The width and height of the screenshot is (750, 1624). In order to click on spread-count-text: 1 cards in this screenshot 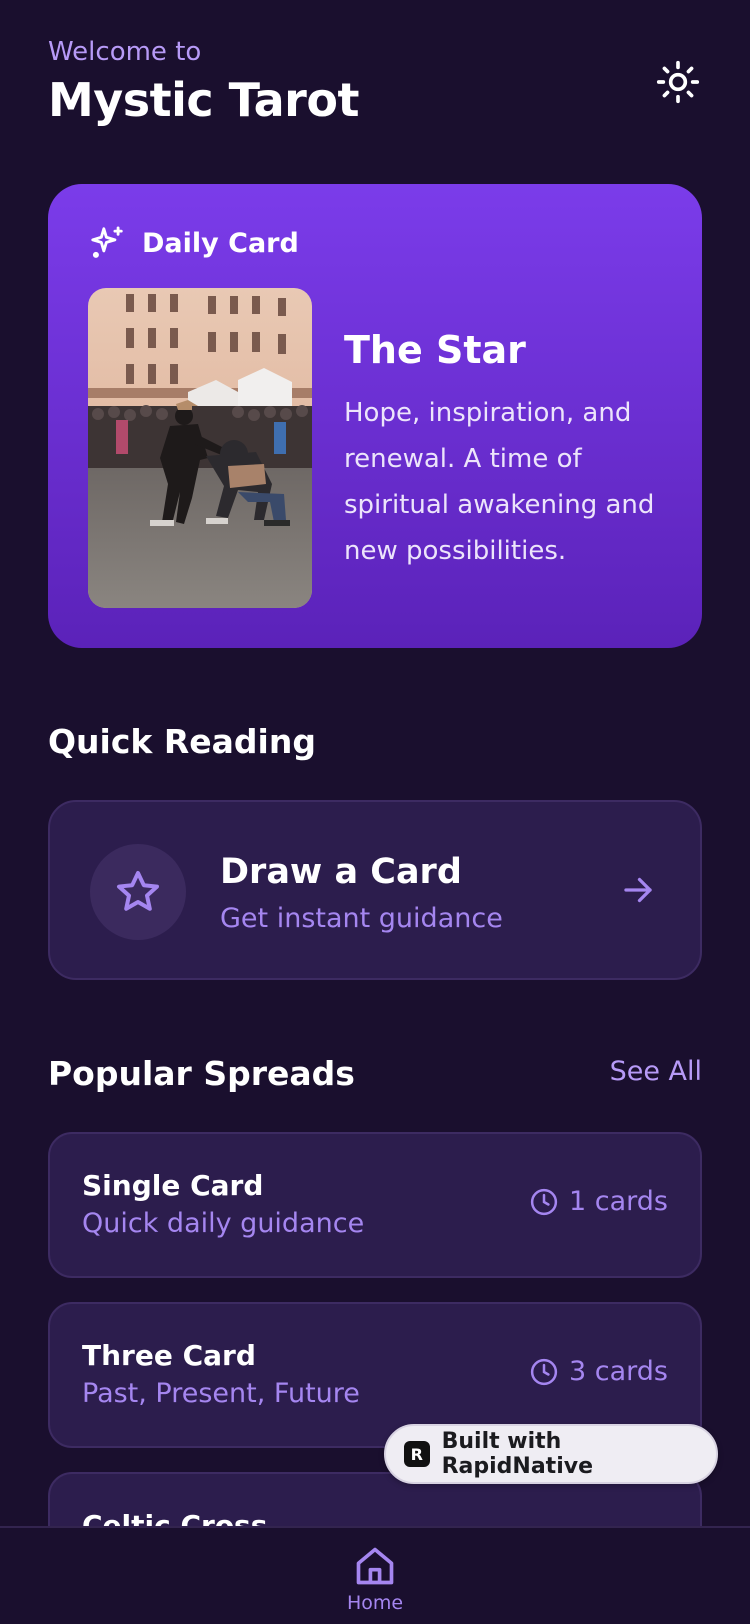, I will do `click(618, 1201)`.